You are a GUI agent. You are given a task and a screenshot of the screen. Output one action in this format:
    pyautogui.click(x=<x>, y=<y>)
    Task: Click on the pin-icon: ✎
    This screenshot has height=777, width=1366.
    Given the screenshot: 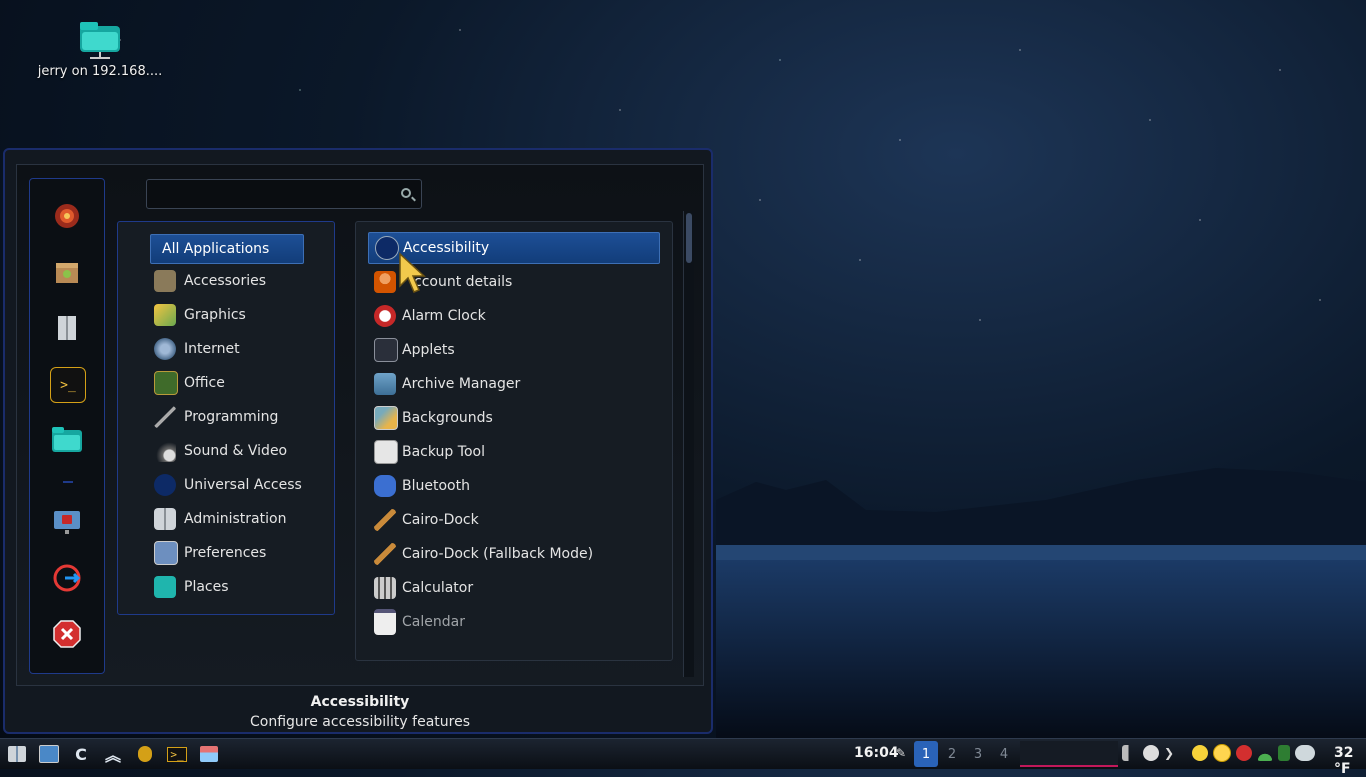 What is the action you would take?
    pyautogui.click(x=901, y=753)
    